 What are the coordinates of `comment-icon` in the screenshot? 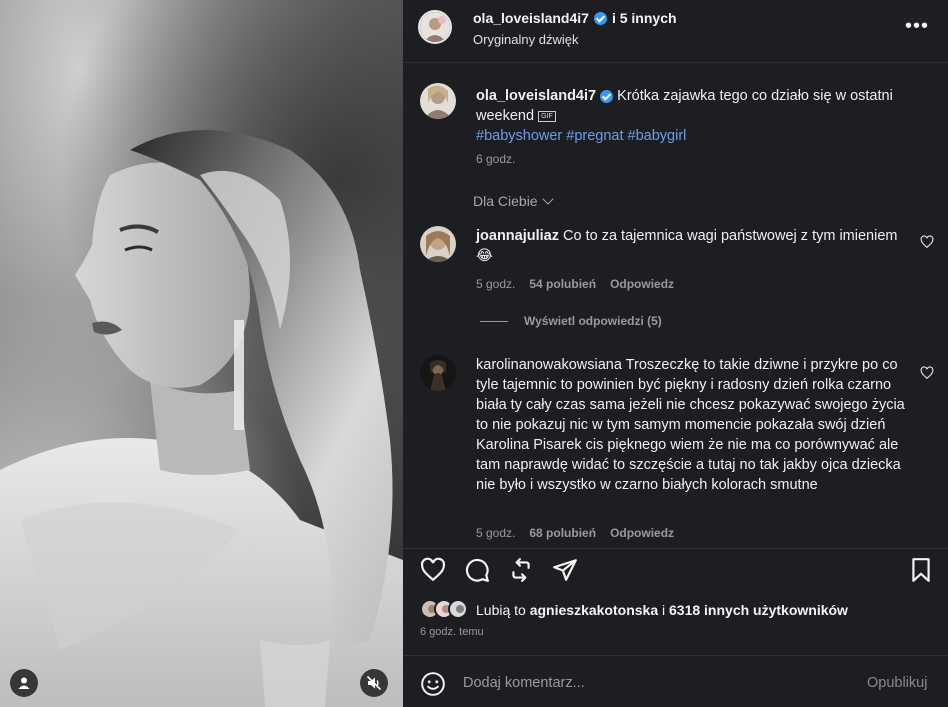 It's located at (477, 570).